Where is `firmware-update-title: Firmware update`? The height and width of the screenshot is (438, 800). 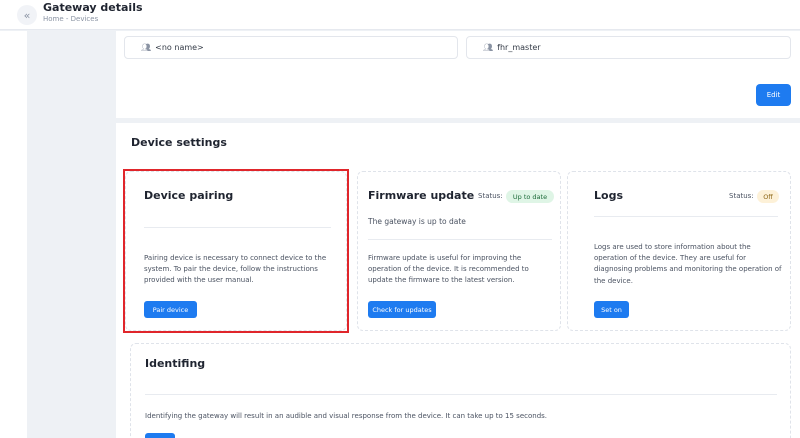 firmware-update-title: Firmware update is located at coordinates (421, 195).